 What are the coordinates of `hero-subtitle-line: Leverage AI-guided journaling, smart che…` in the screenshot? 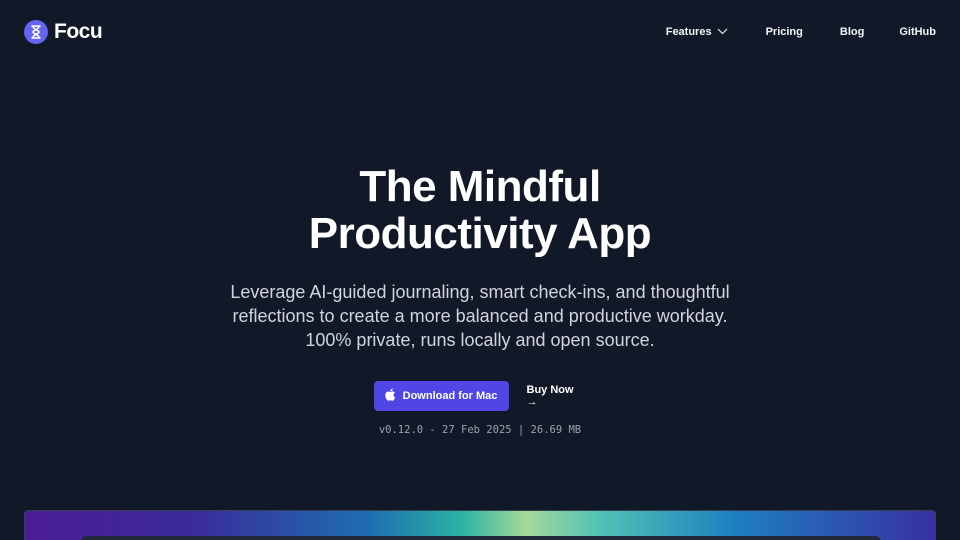 It's located at (480, 292).